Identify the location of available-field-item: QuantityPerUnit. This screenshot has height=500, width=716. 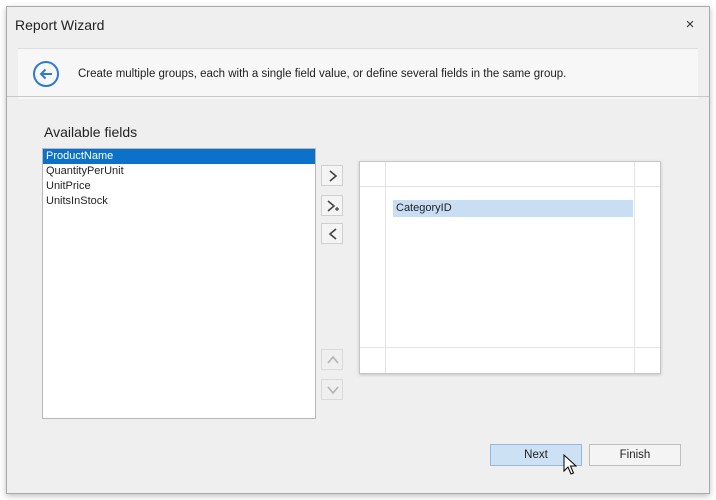
(179, 171).